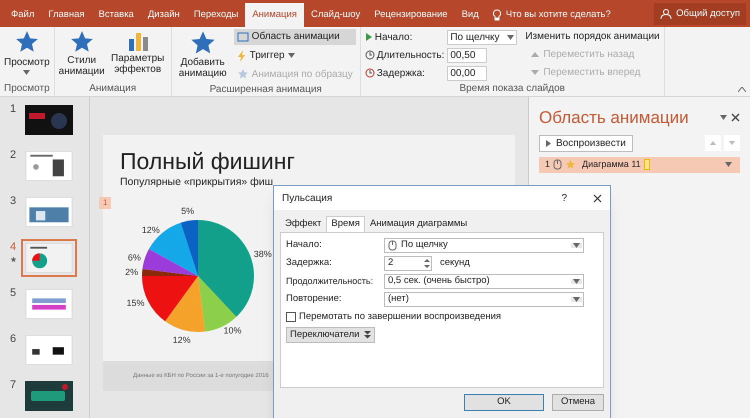 The image size is (750, 418). I want to click on repeat-dropdown: (нет), so click(484, 299).